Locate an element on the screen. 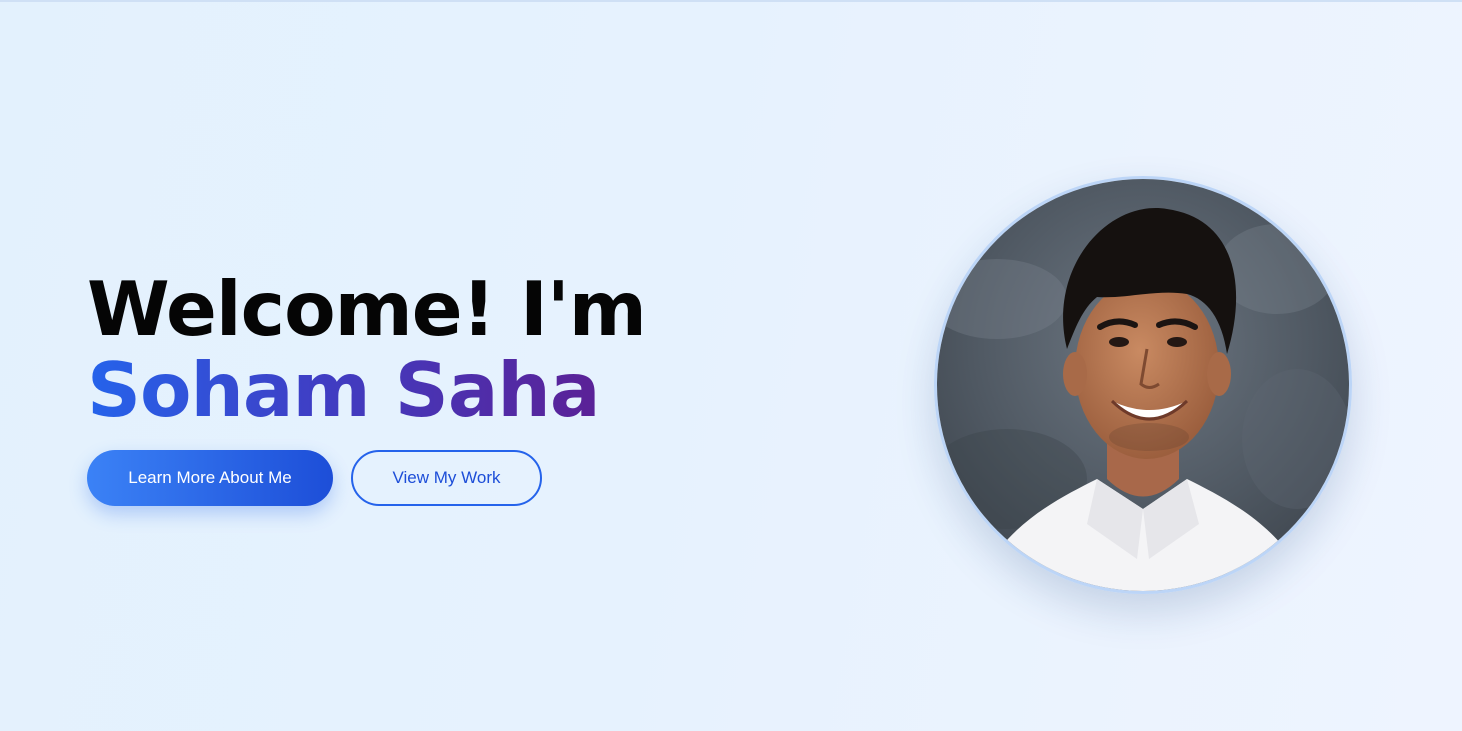 The width and height of the screenshot is (1462, 731). cta-buttons: Learn More About Me View My Work is located at coordinates (314, 478).